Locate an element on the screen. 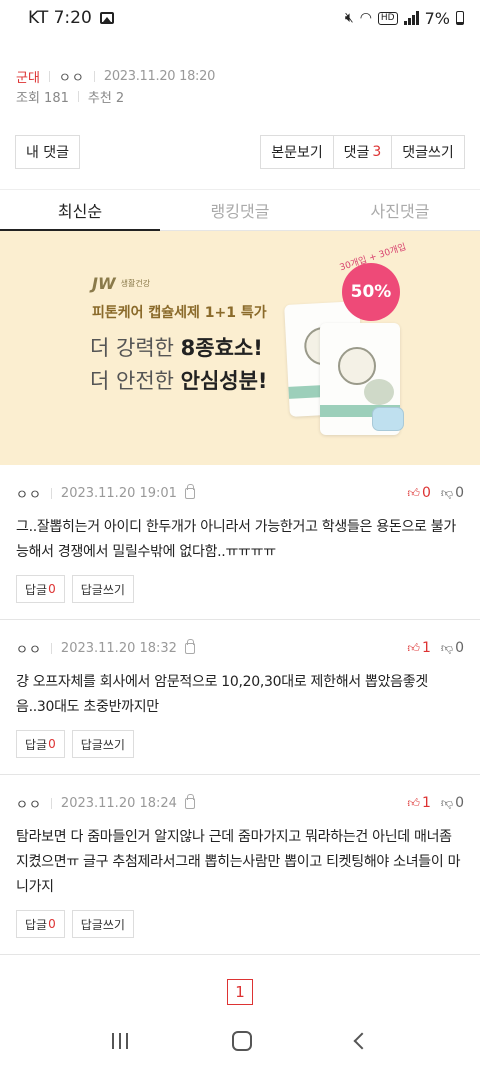 This screenshot has width=480, height=1067. comment-header: ㅇㅇ 2023.11.20 18:32 👍︎ 1 👎︎ 0 is located at coordinates (240, 648).